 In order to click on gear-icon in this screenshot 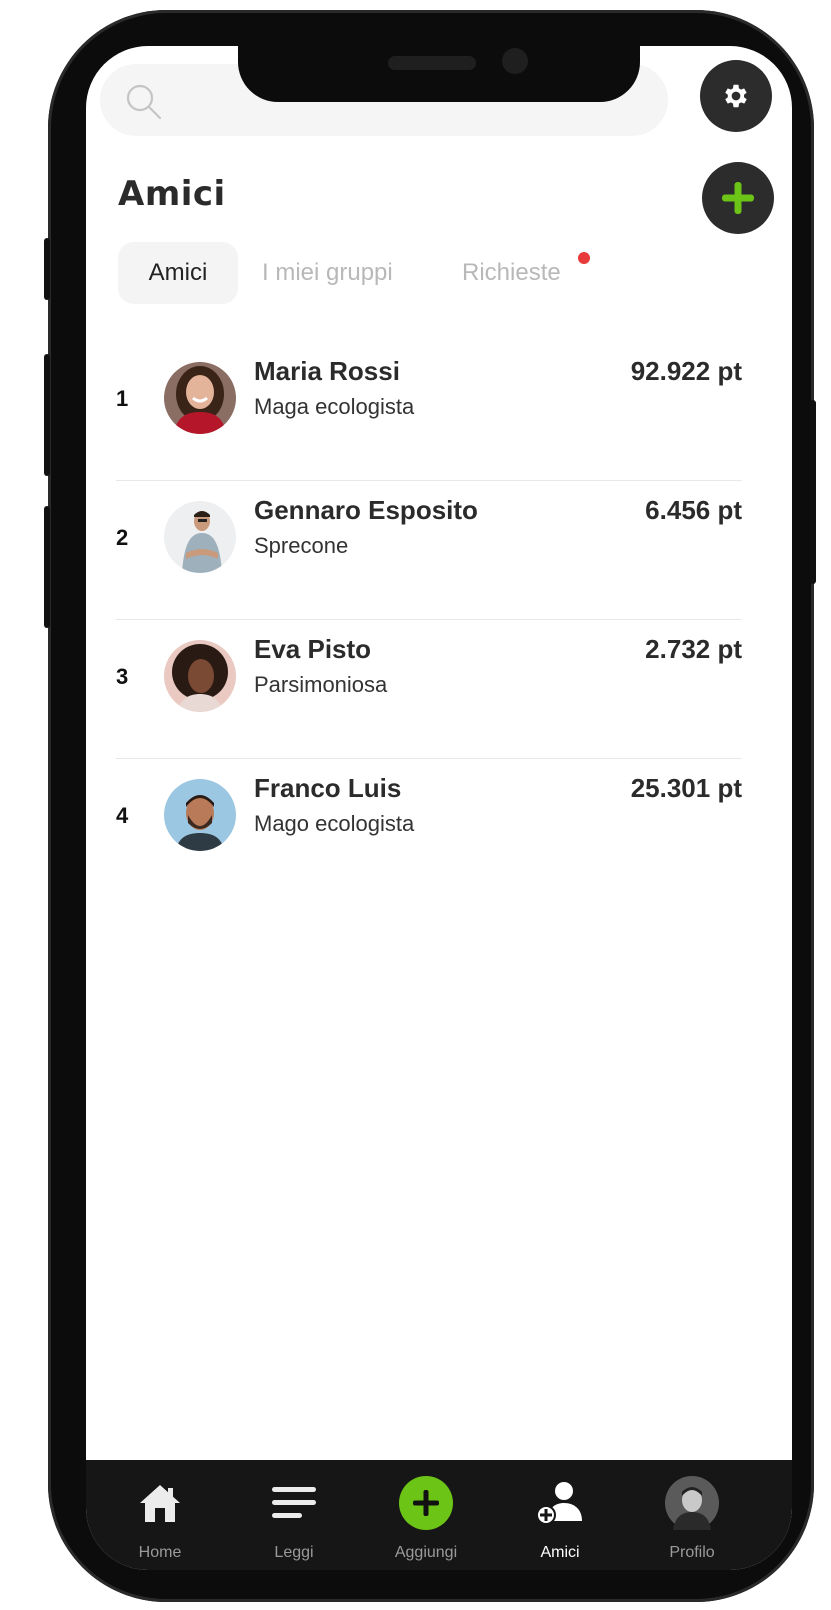, I will do `click(736, 96)`.